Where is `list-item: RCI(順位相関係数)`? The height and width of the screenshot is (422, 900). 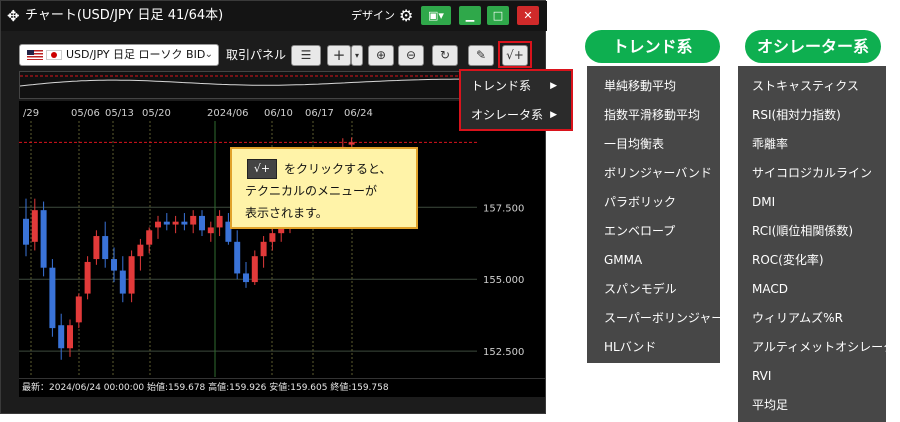 list-item: RCI(順位相関係数) is located at coordinates (803, 231).